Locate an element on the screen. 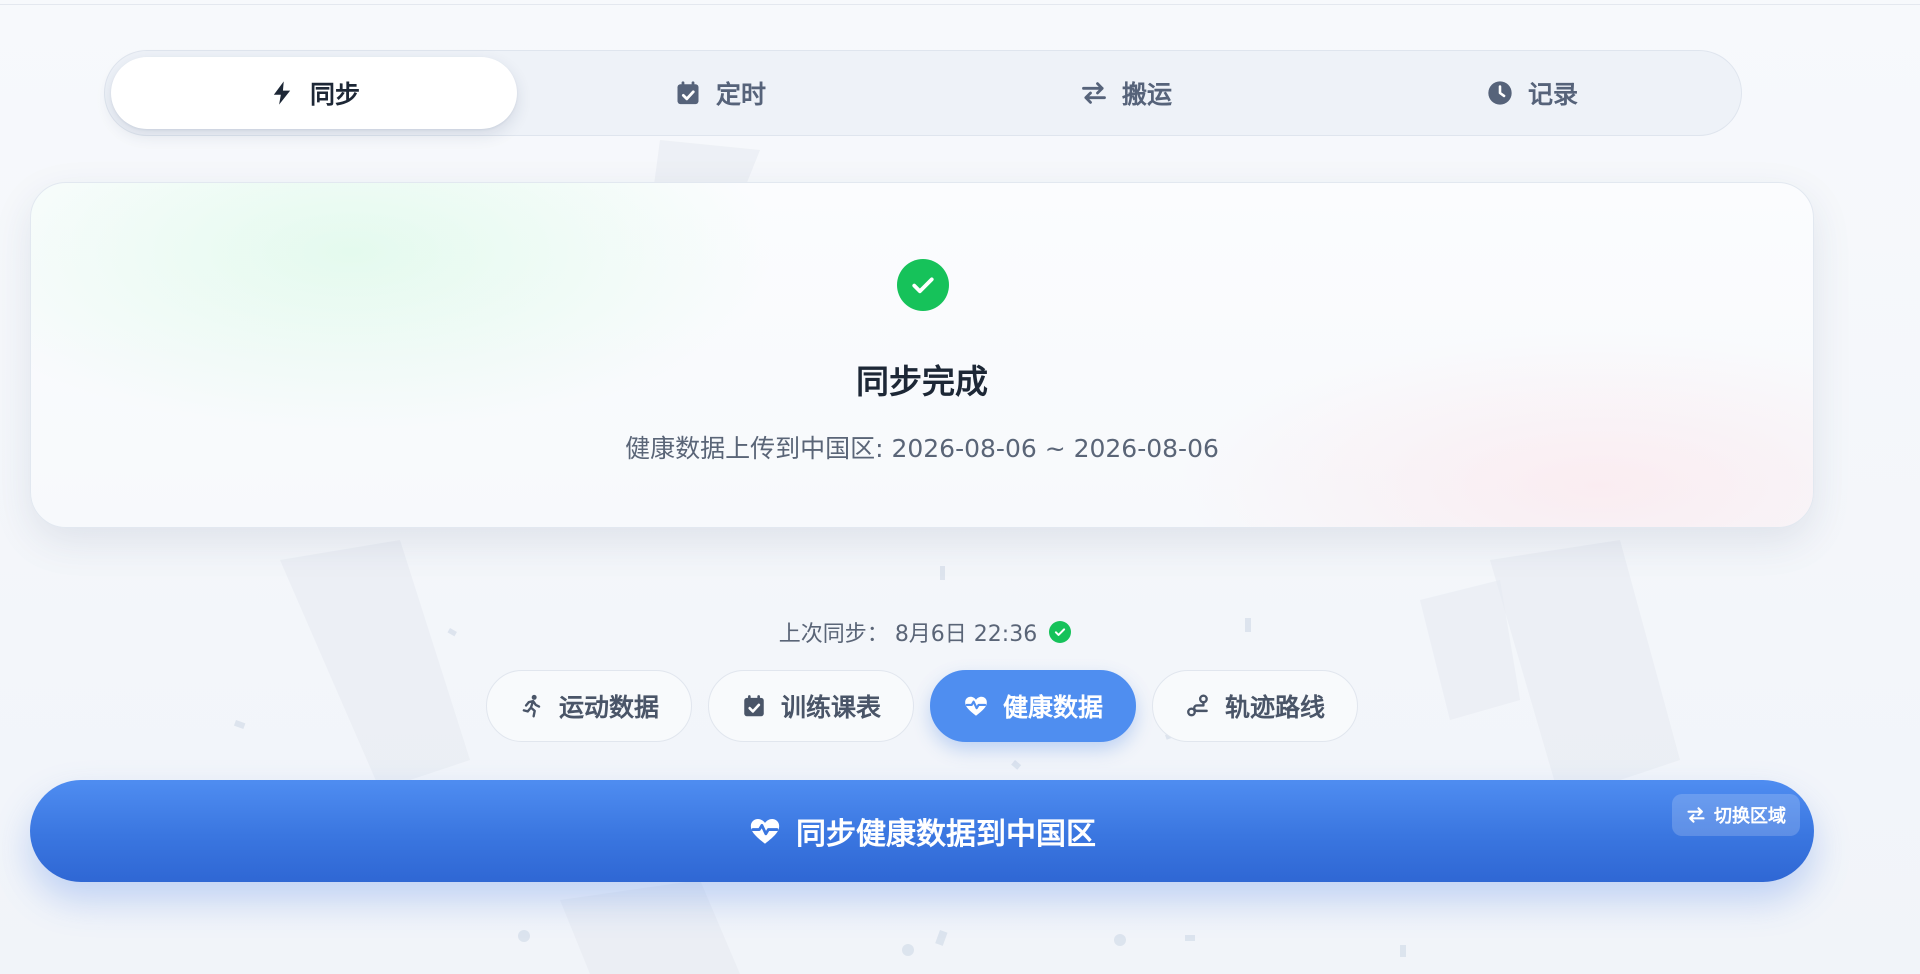  switch-region-button: 切换区域 is located at coordinates (1736, 815).